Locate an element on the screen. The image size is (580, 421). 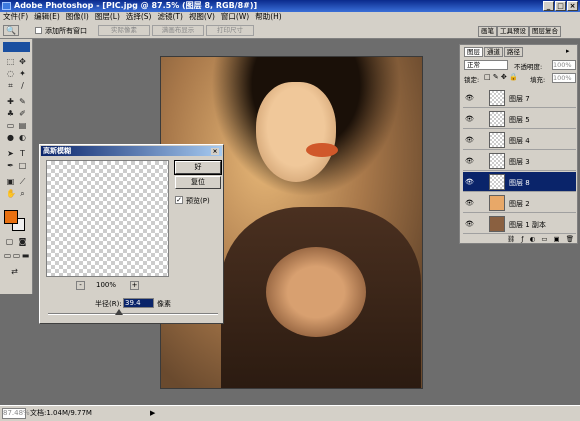
menu-filter: 滤镜(T) is located at coordinates (170, 17).